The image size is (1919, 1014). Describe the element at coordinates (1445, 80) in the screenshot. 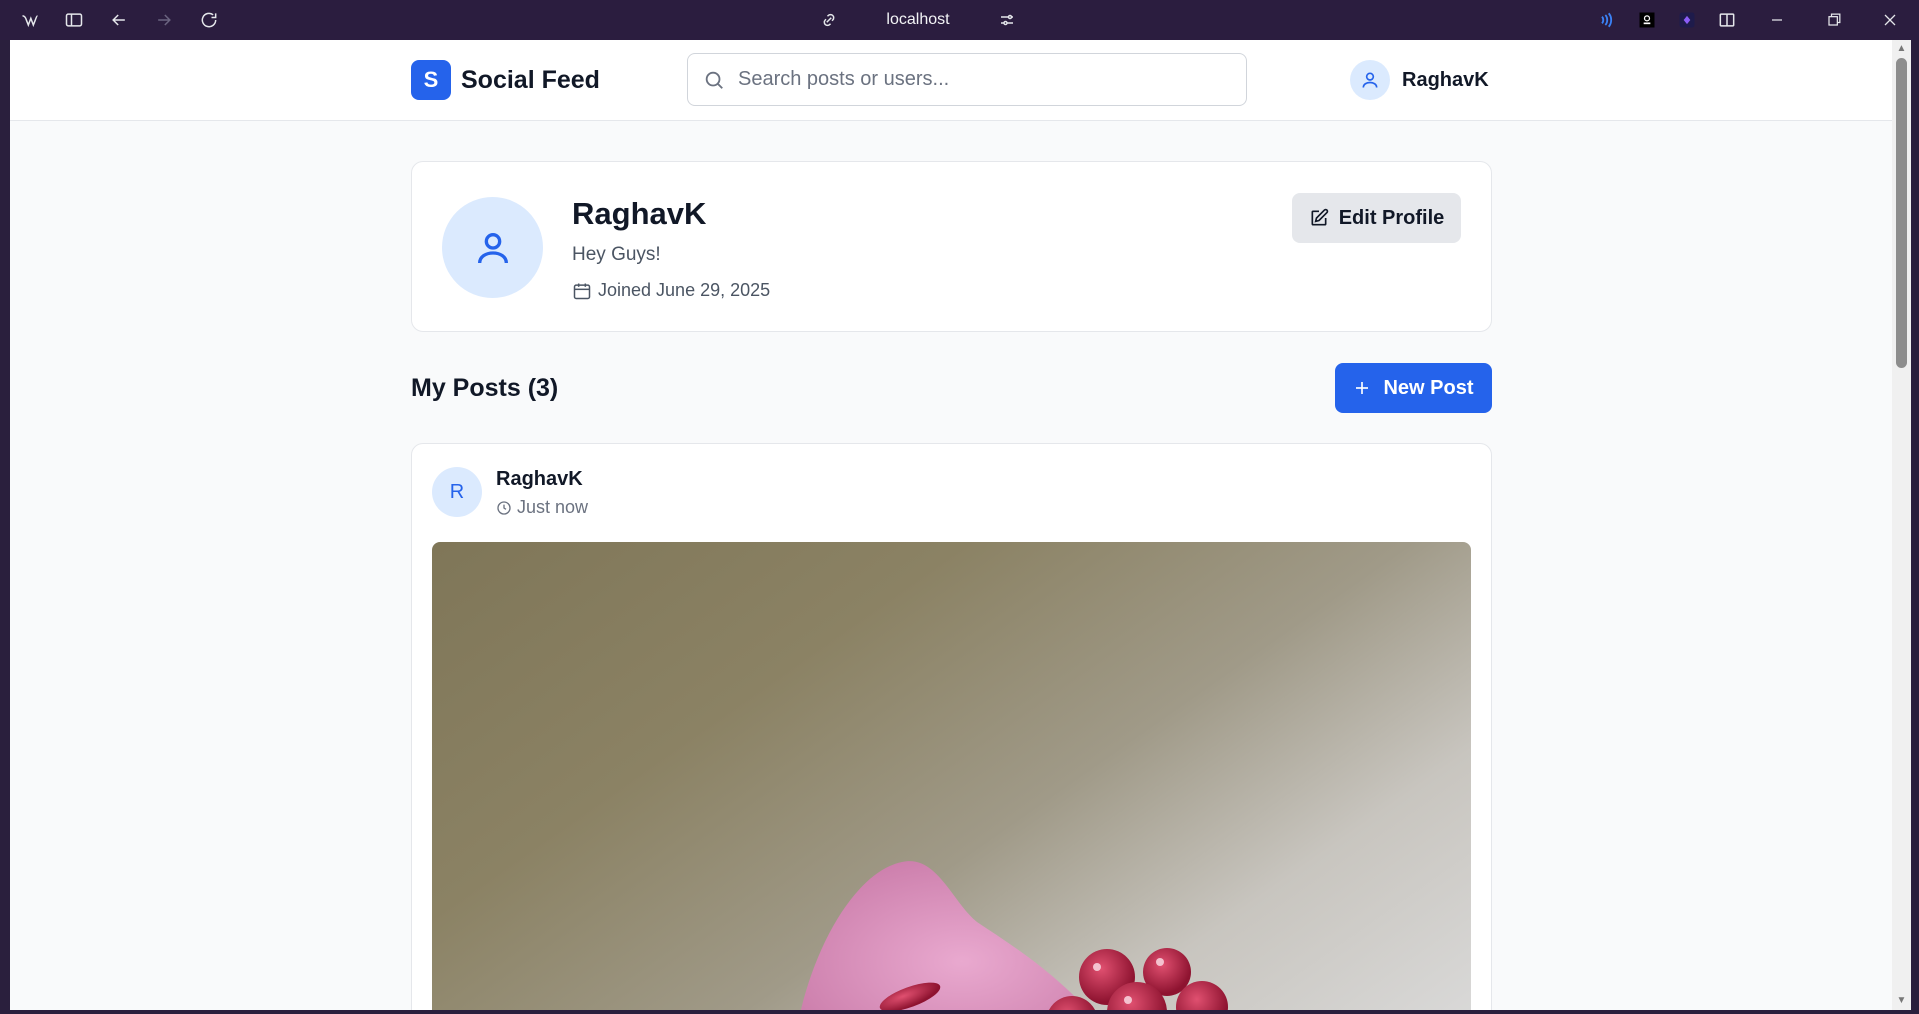

I see `header-username: RaghavK` at that location.